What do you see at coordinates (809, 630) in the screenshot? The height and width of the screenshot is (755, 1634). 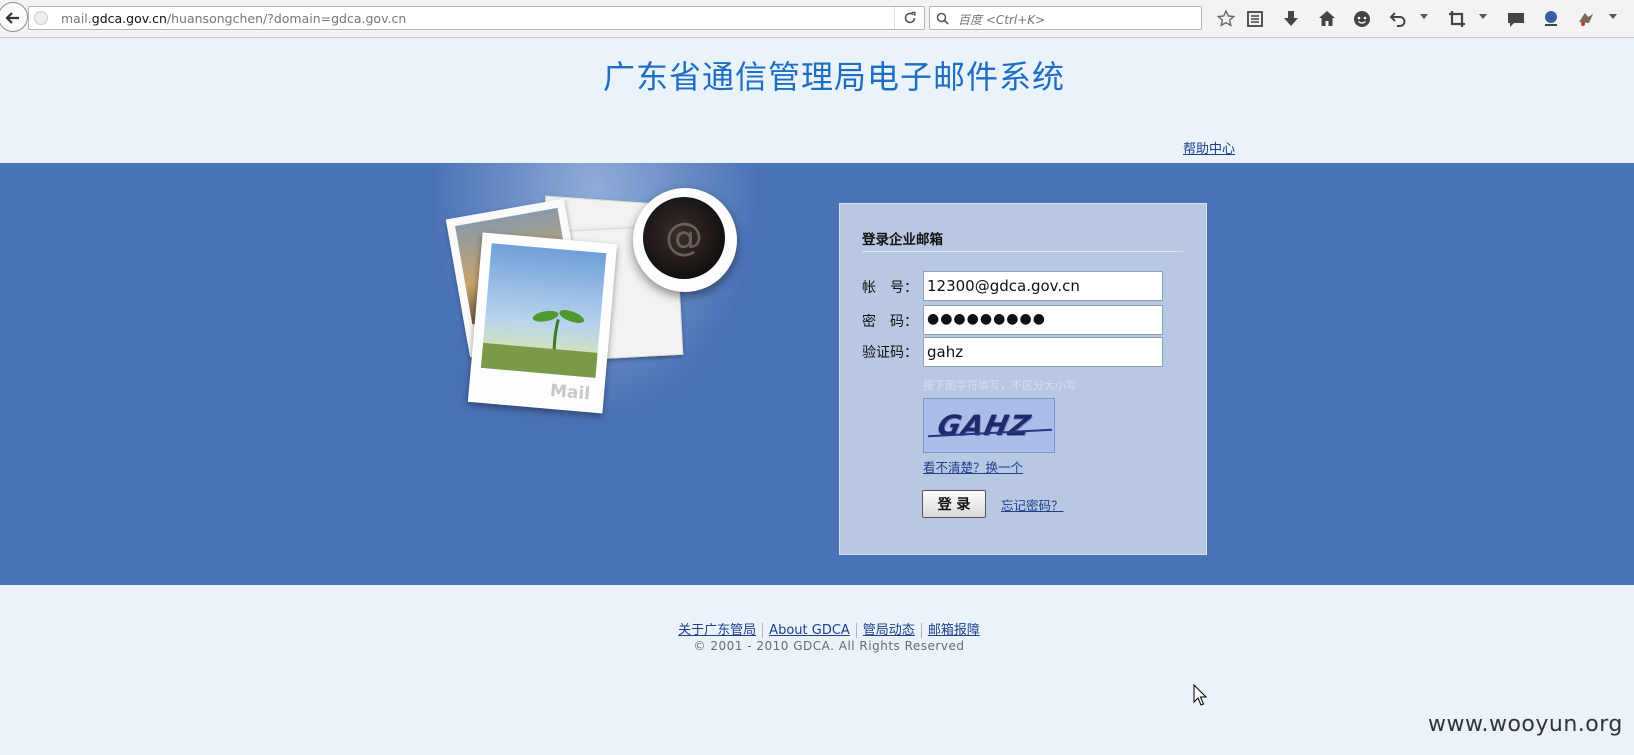 I see `footer-link-about-en: About GDCA` at bounding box center [809, 630].